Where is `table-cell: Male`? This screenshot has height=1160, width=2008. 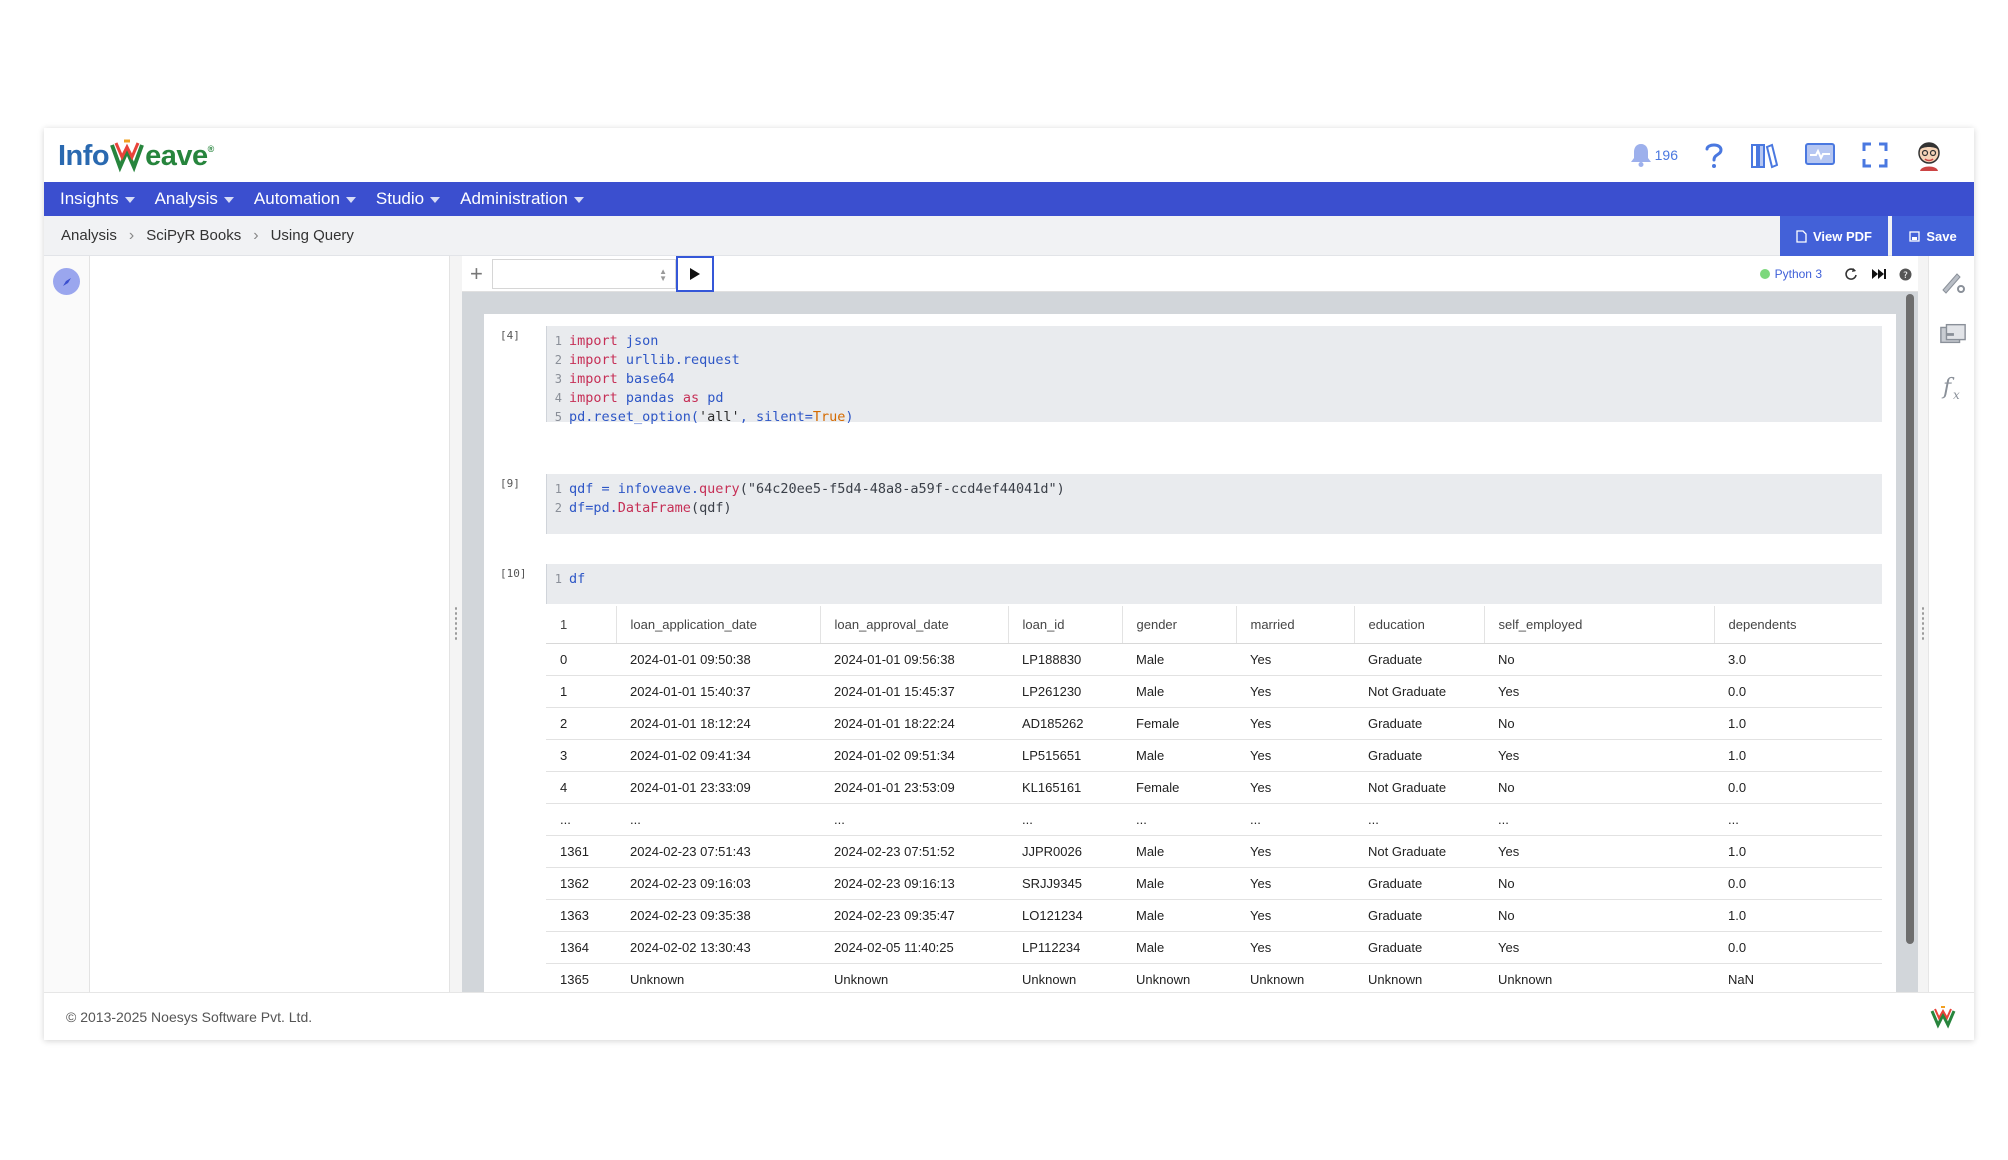 table-cell: Male is located at coordinates (1179, 883).